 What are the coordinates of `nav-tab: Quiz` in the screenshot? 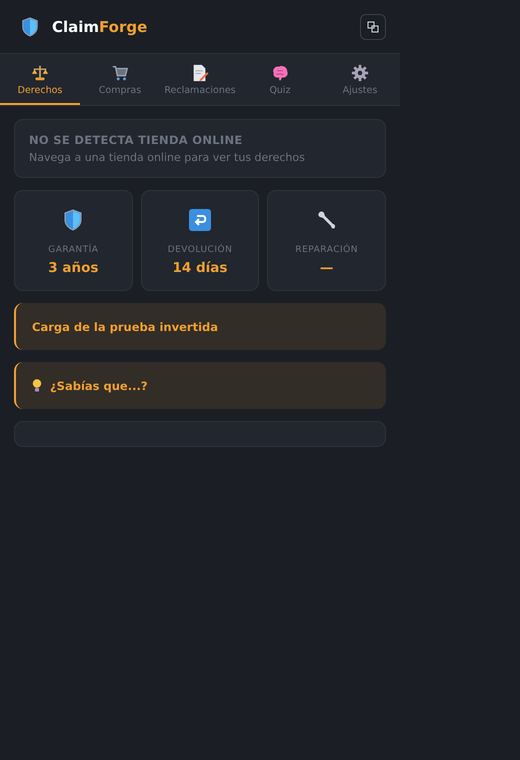 It's located at (280, 79).